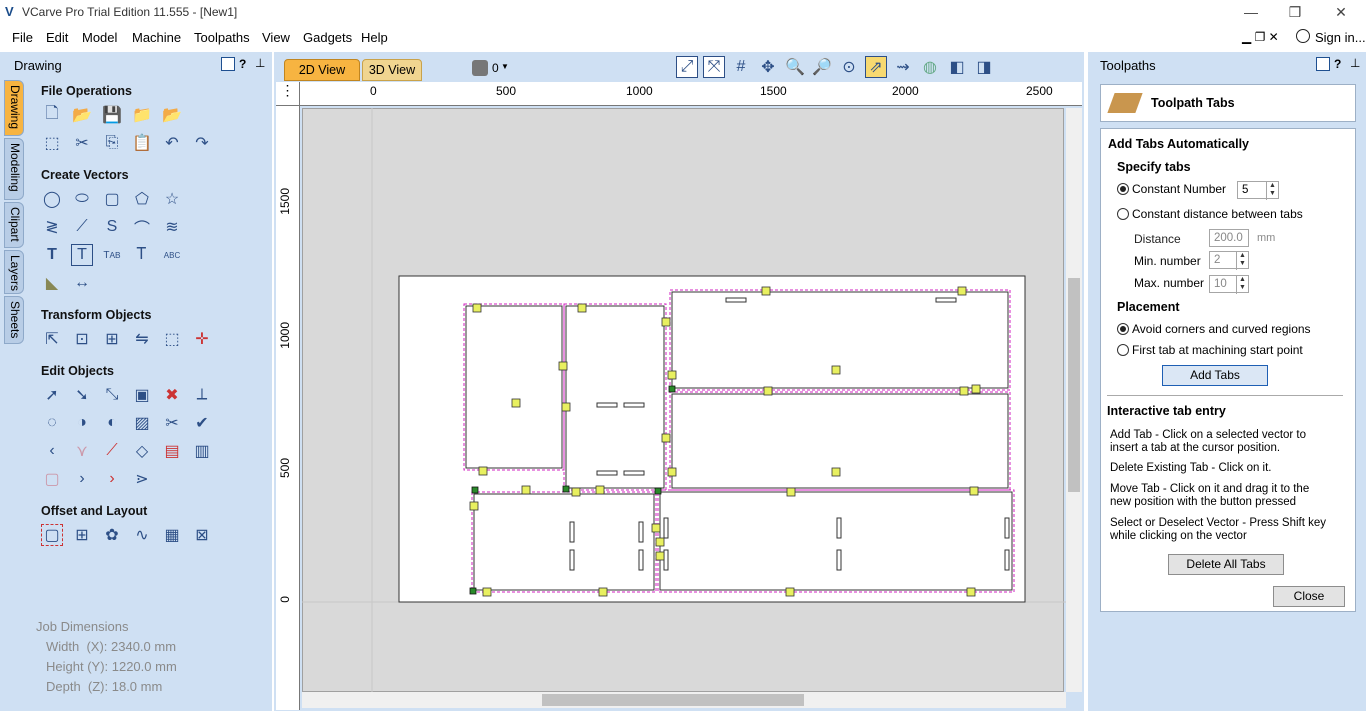  What do you see at coordinates (795, 67) in the screenshot?
I see `zoom-in-icon: 🔍` at bounding box center [795, 67].